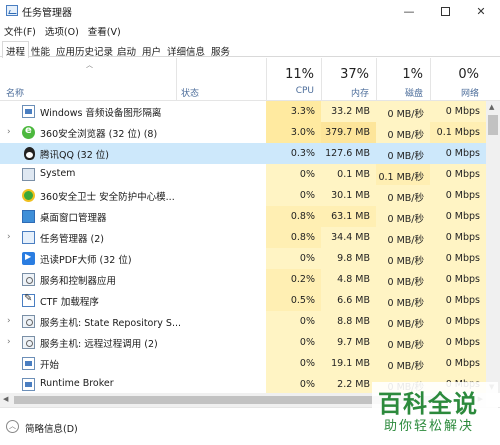  What do you see at coordinates (15, 92) in the screenshot?
I see `column-name: 名称` at bounding box center [15, 92].